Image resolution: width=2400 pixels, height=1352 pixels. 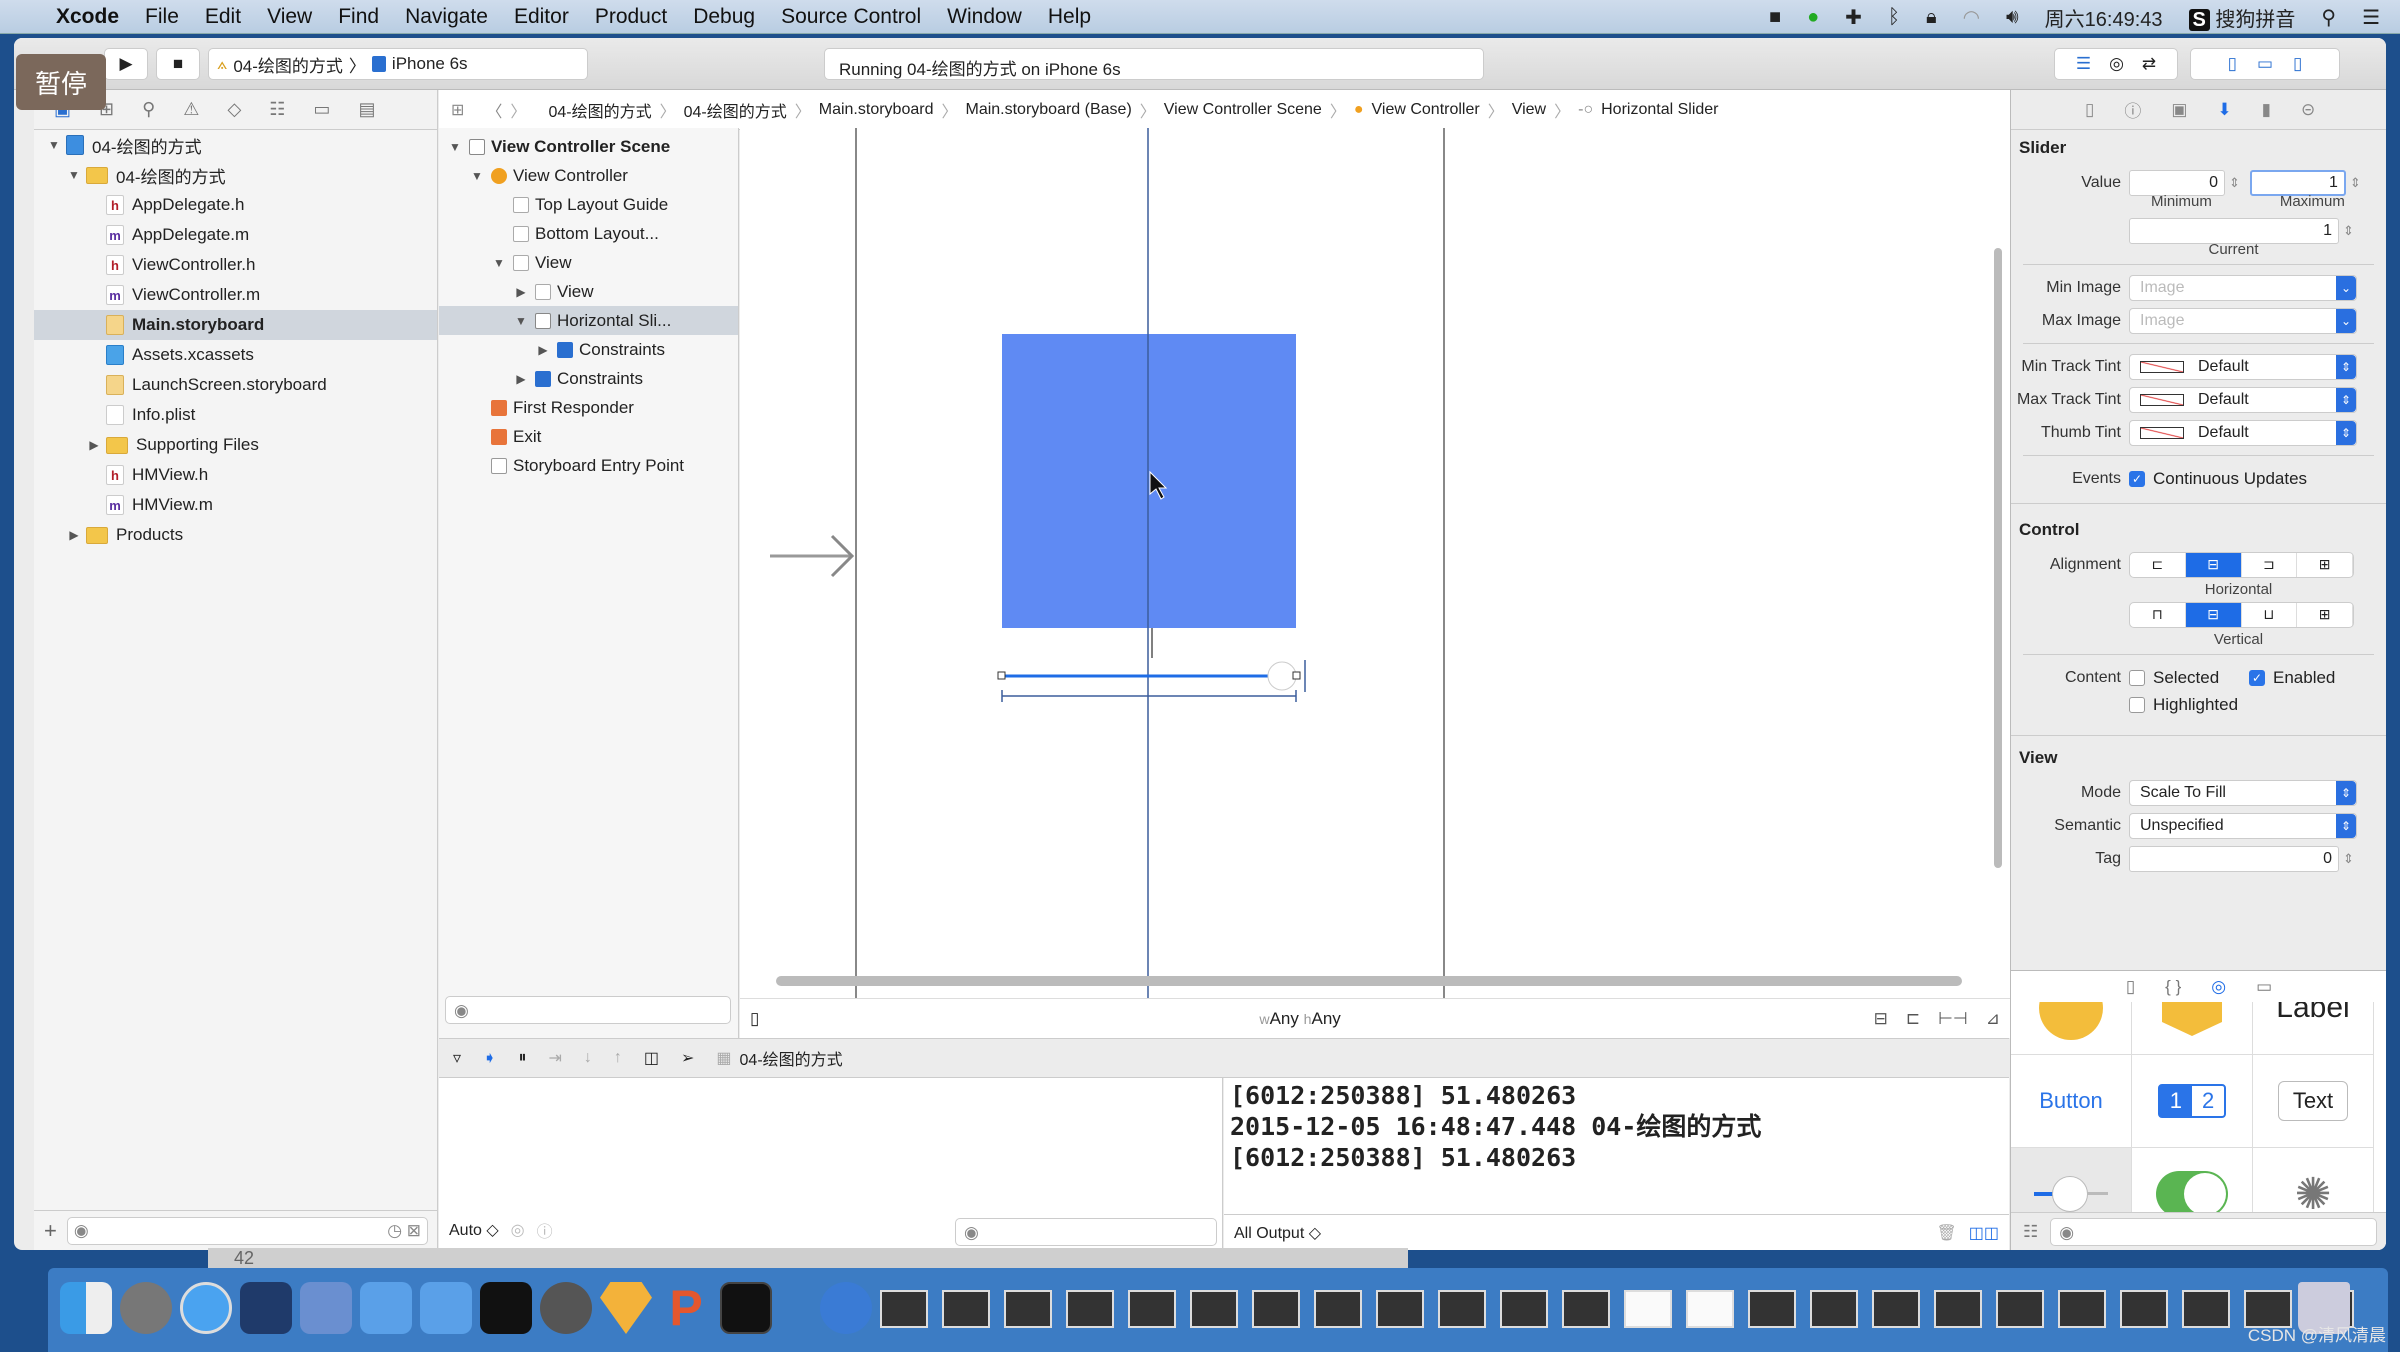 I want to click on menu-view: View, so click(x=289, y=17).